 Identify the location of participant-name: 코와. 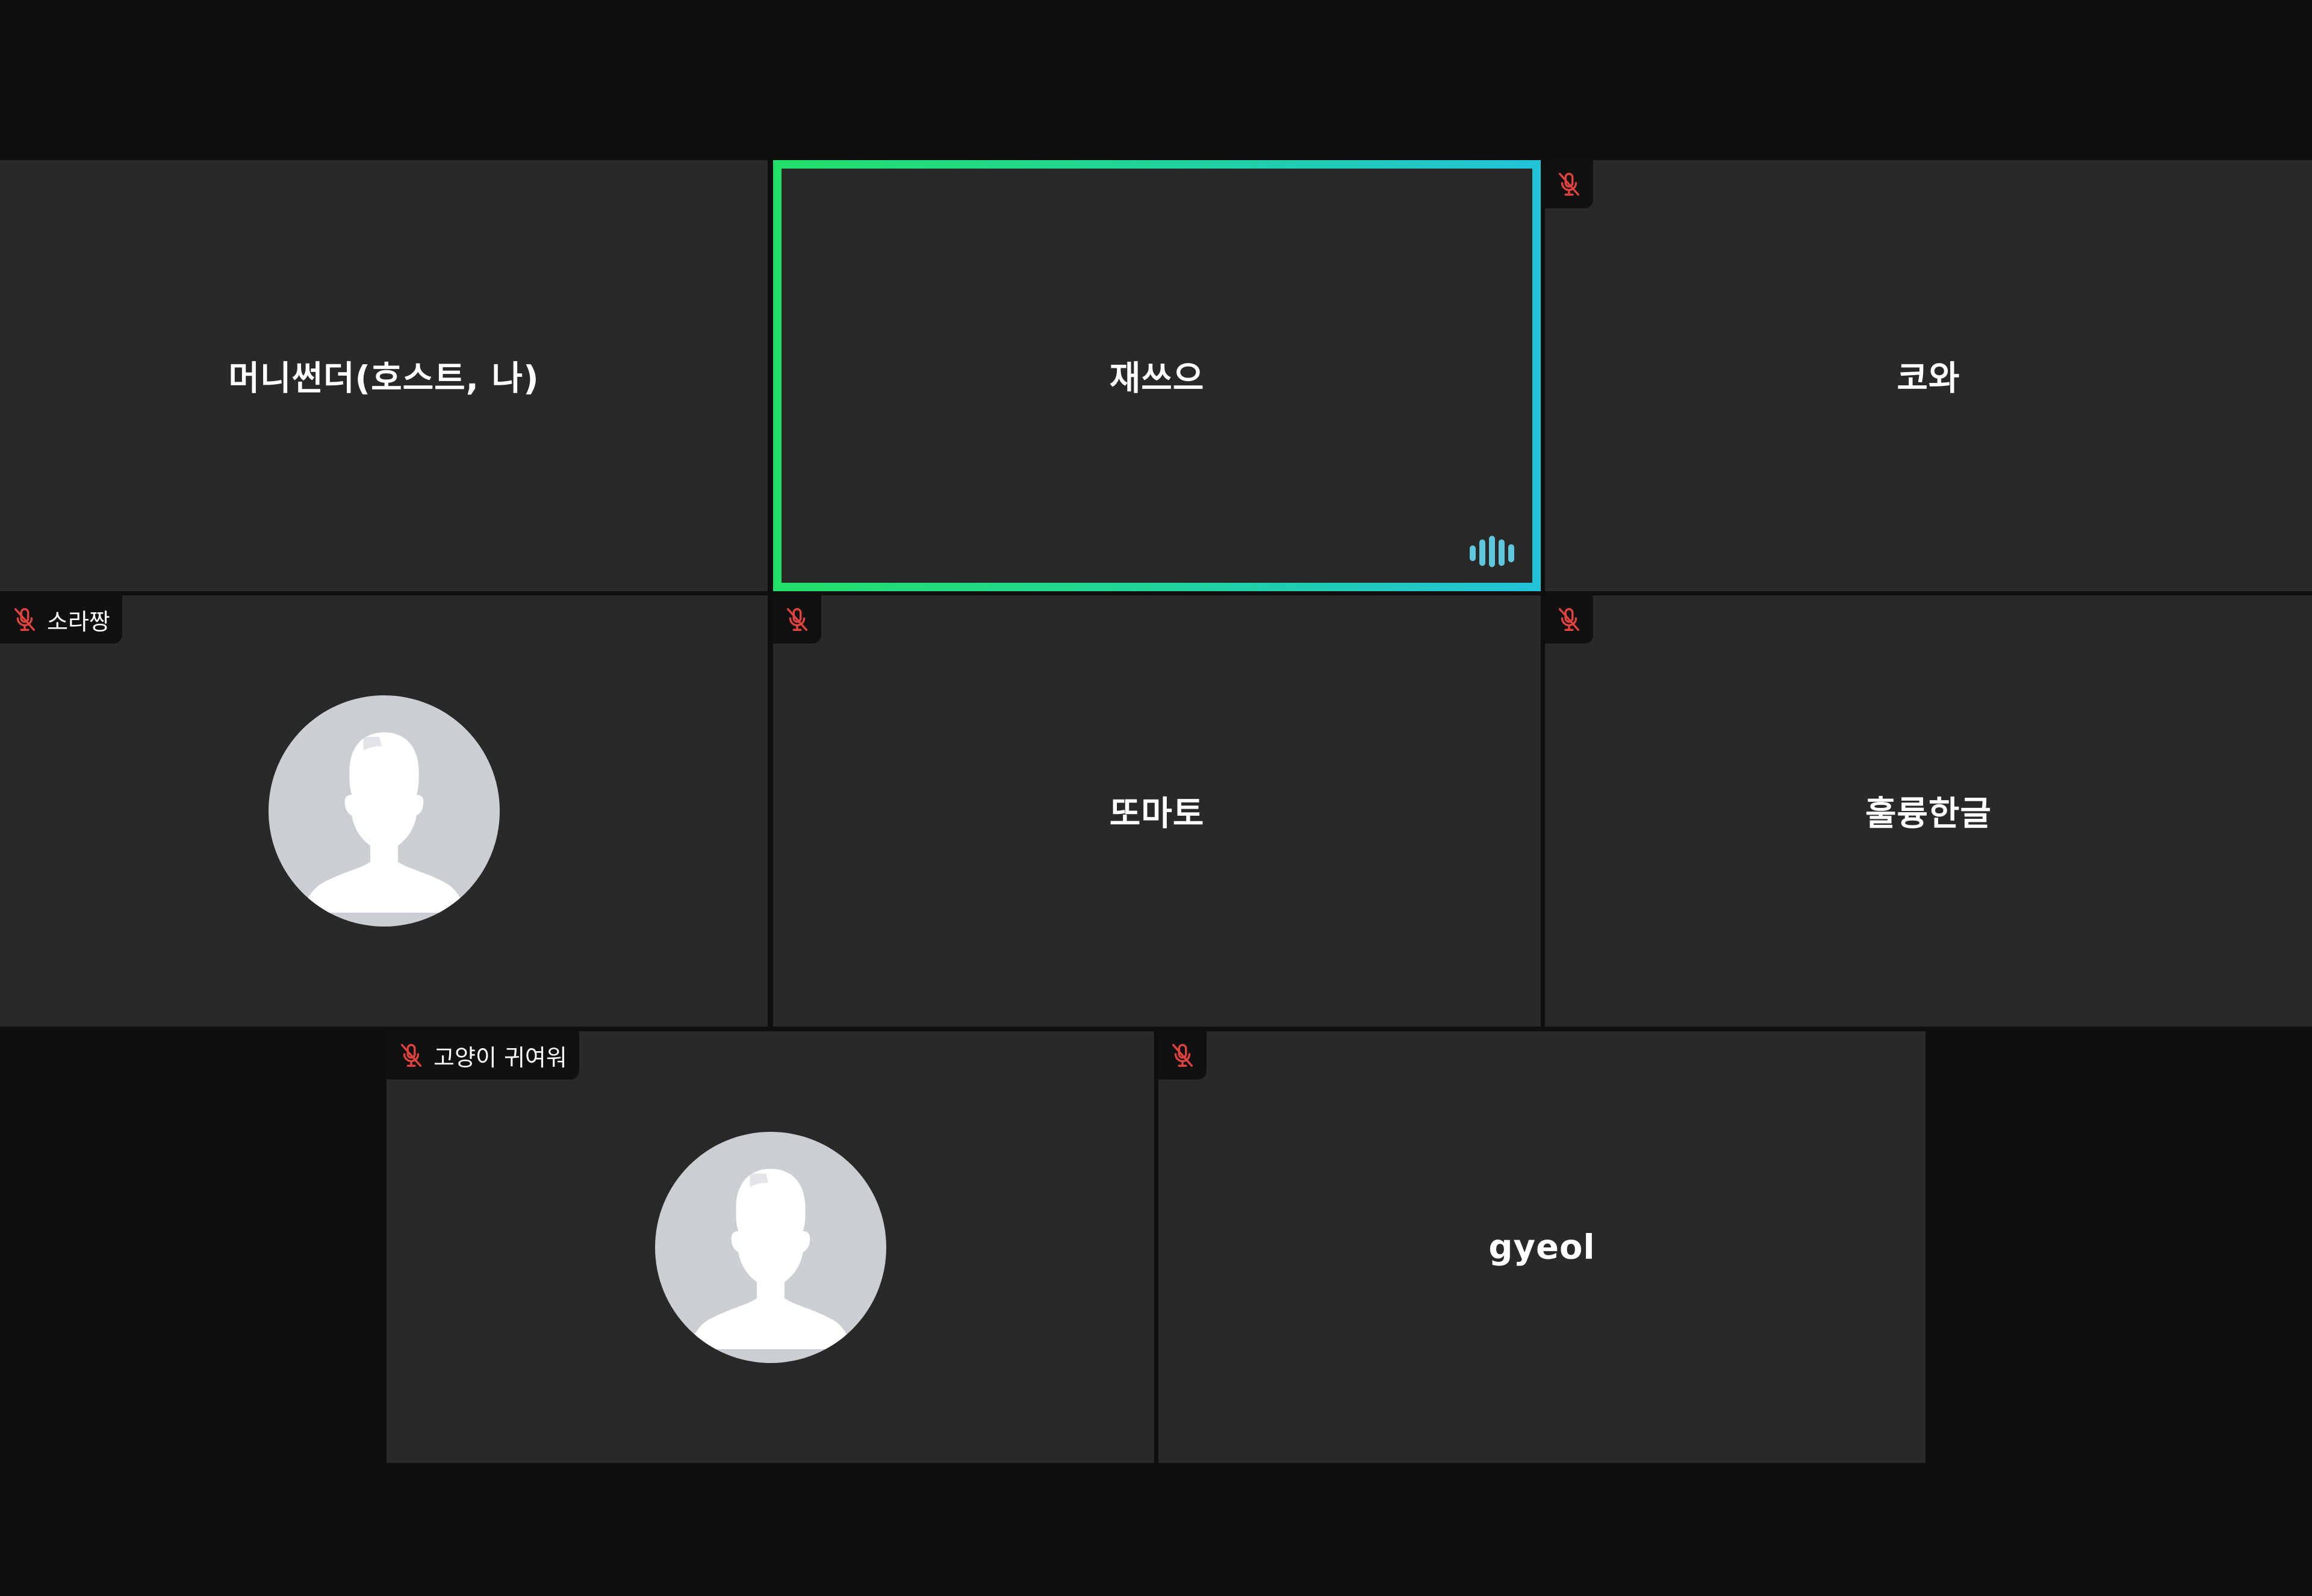
(1928, 379).